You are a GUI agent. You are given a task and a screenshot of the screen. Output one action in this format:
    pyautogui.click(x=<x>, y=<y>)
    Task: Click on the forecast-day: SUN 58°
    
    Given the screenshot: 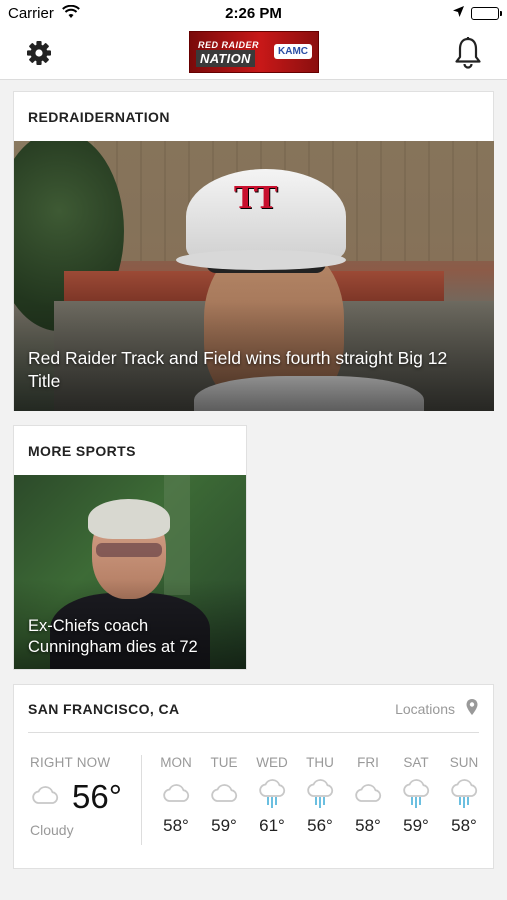 What is the action you would take?
    pyautogui.click(x=464, y=795)
    